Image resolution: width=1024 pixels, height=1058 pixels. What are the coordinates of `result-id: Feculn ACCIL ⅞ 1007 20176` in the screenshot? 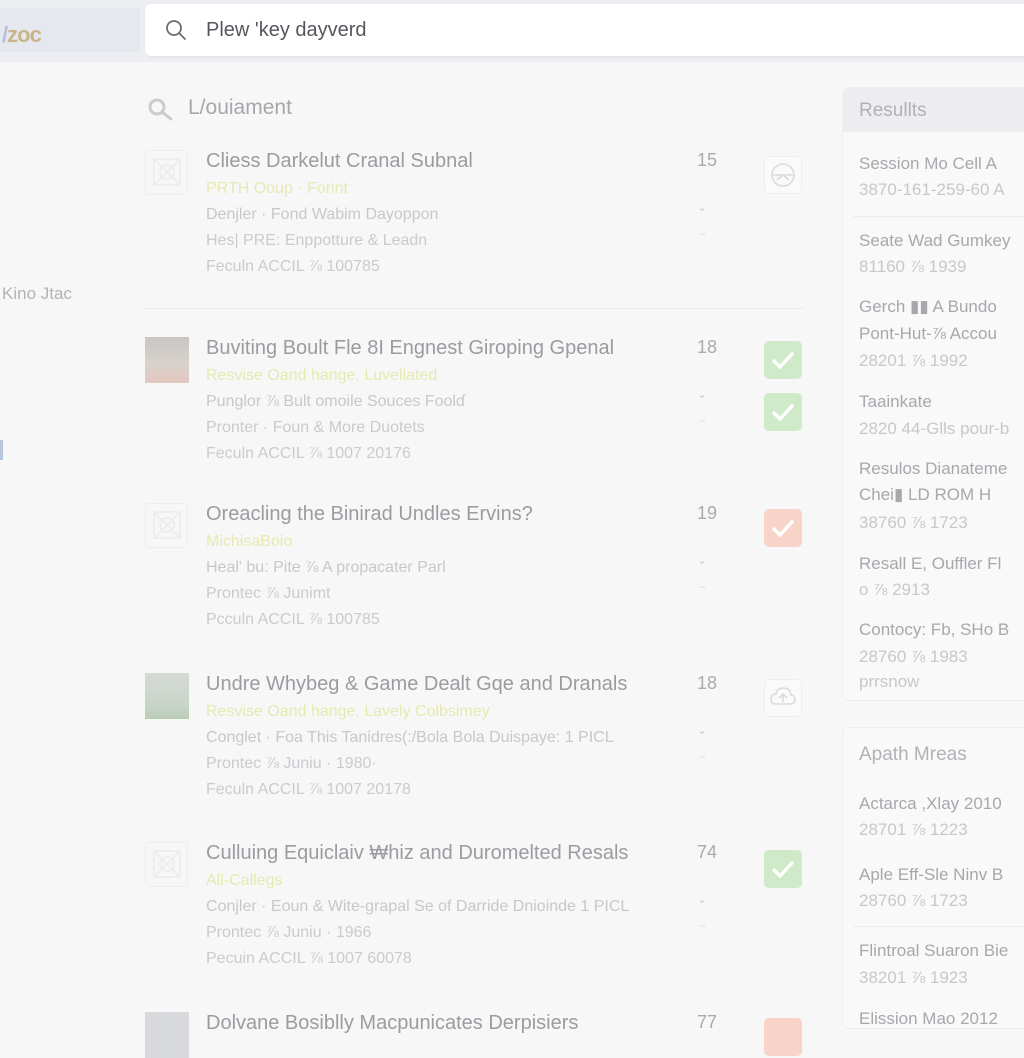 It's located at (308, 453).